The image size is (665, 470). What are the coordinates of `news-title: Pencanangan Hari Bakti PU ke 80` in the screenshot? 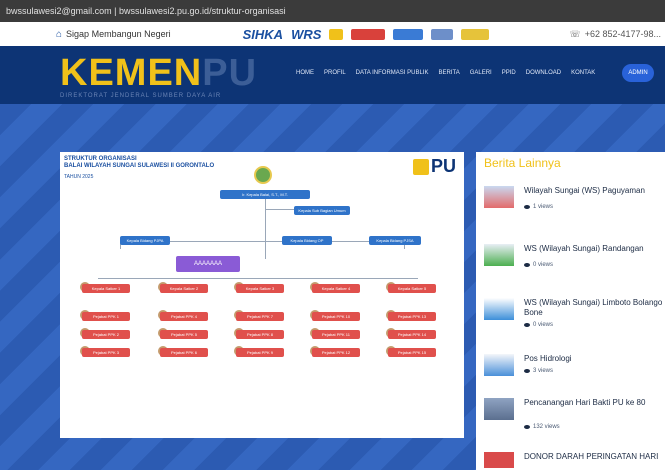 It's located at (594, 403).